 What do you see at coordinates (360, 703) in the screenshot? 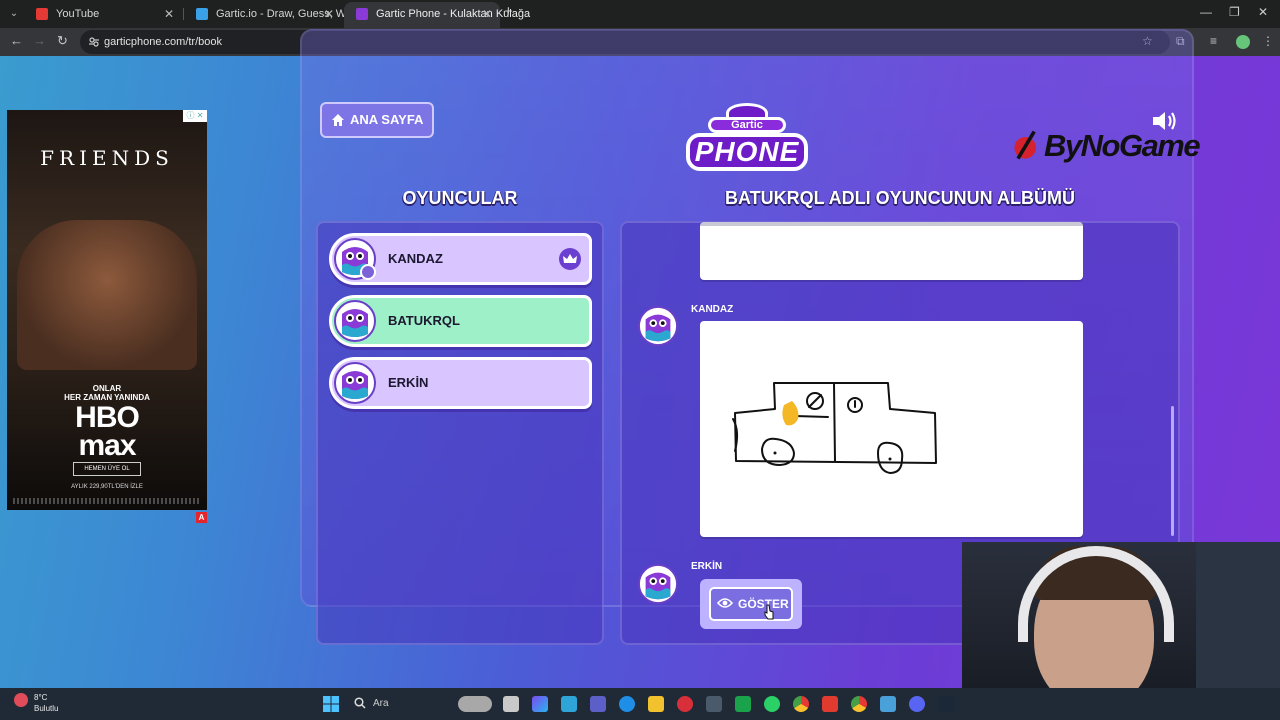
I see `search-icon` at bounding box center [360, 703].